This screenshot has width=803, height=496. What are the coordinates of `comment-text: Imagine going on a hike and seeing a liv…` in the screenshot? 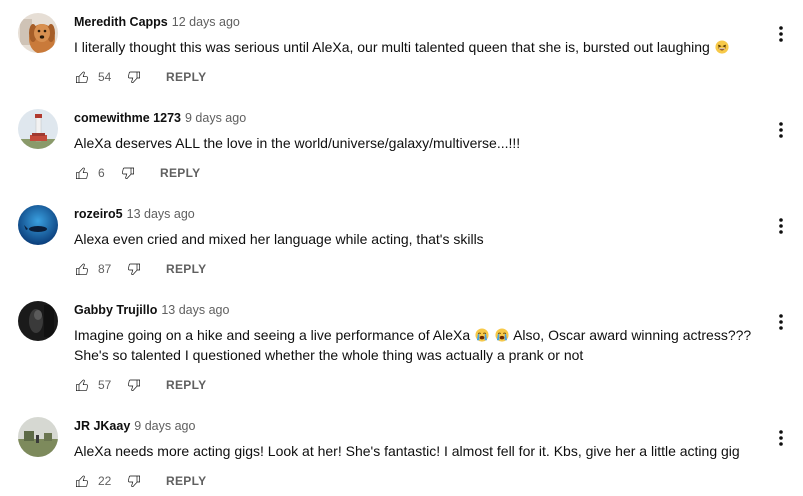 It's located at (419, 345).